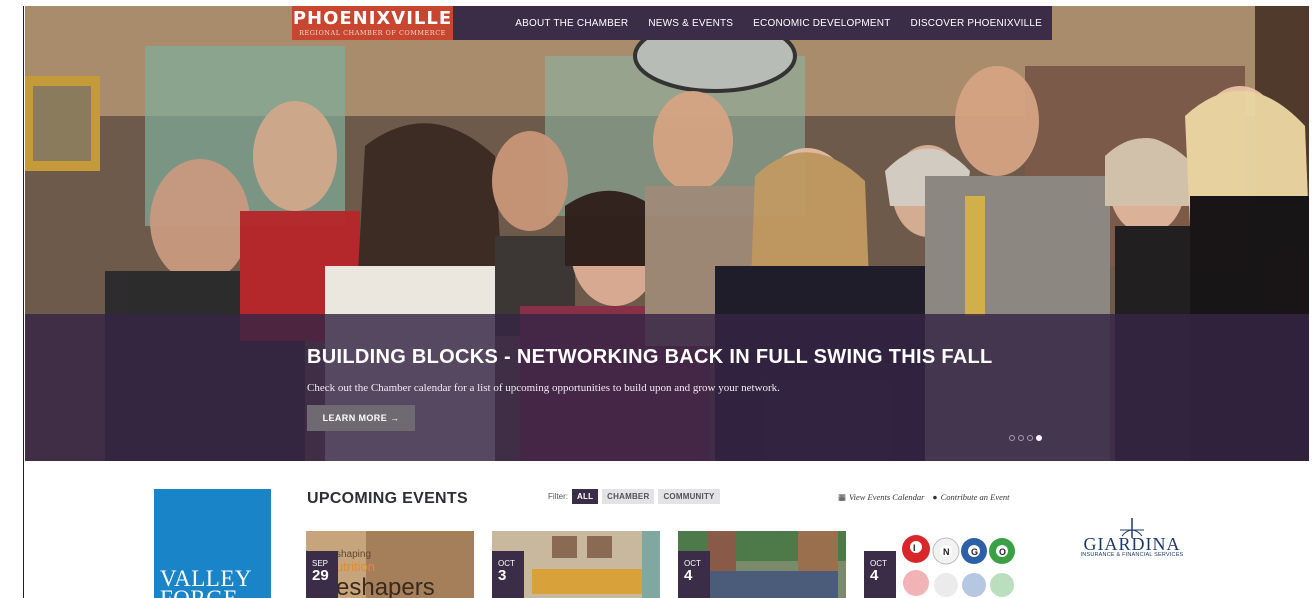 The width and height of the screenshot is (1313, 598). I want to click on compass-logo-icon, so click(1132, 528).